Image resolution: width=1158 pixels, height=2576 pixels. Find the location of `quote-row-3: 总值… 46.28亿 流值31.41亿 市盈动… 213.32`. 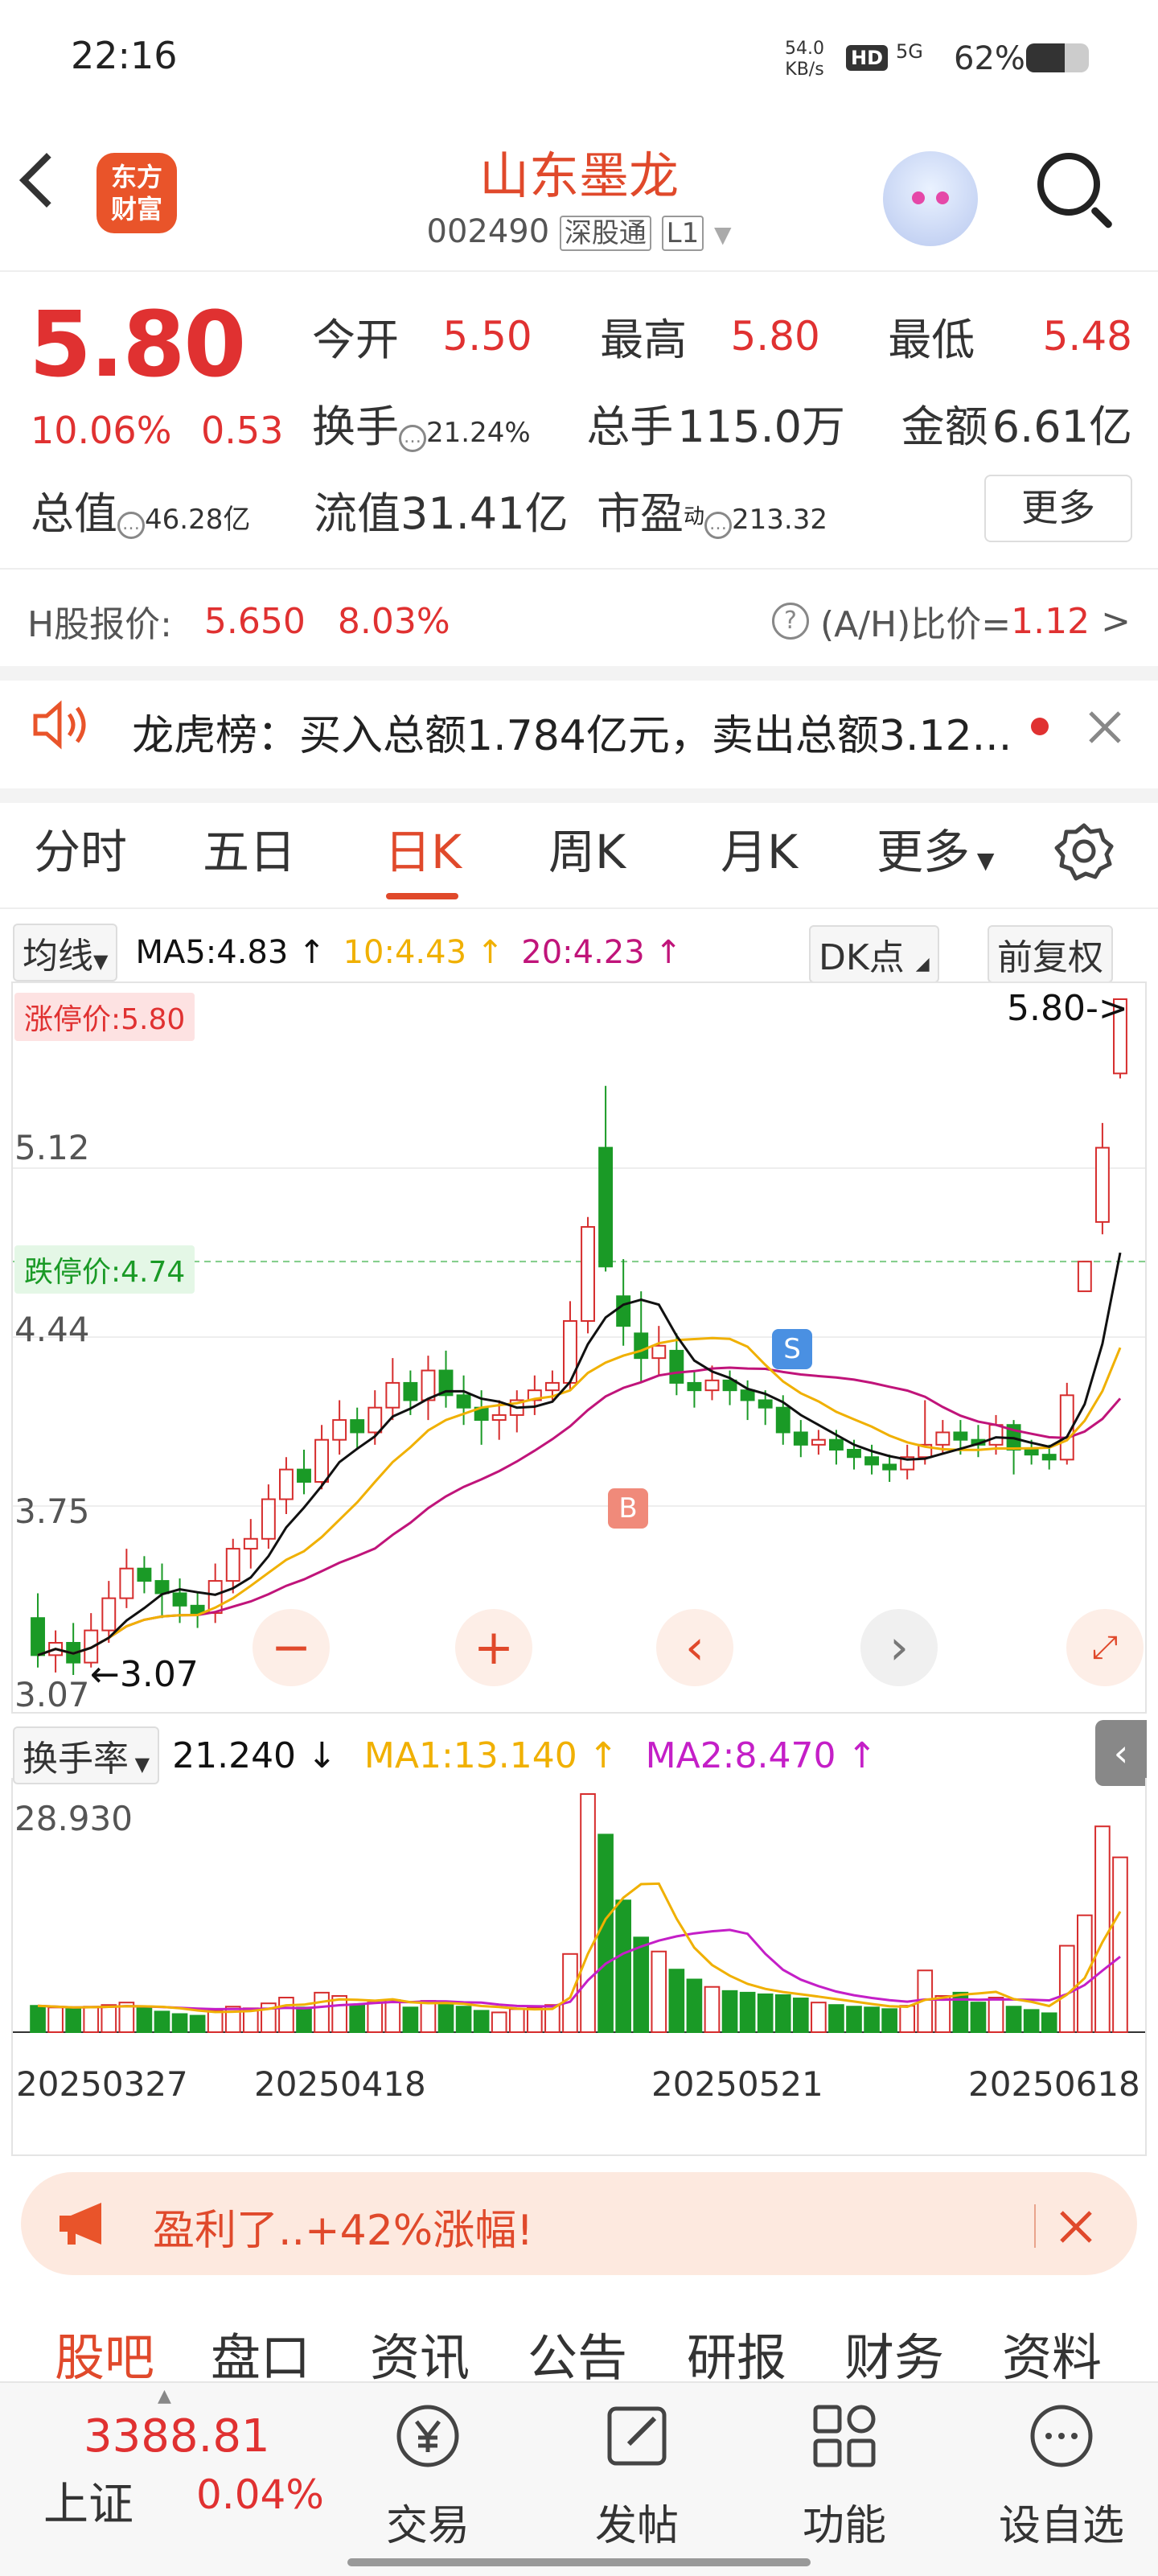

quote-row-3: 总值… 46.28亿 流值31.41亿 市盈动… 213.32 is located at coordinates (441, 509).